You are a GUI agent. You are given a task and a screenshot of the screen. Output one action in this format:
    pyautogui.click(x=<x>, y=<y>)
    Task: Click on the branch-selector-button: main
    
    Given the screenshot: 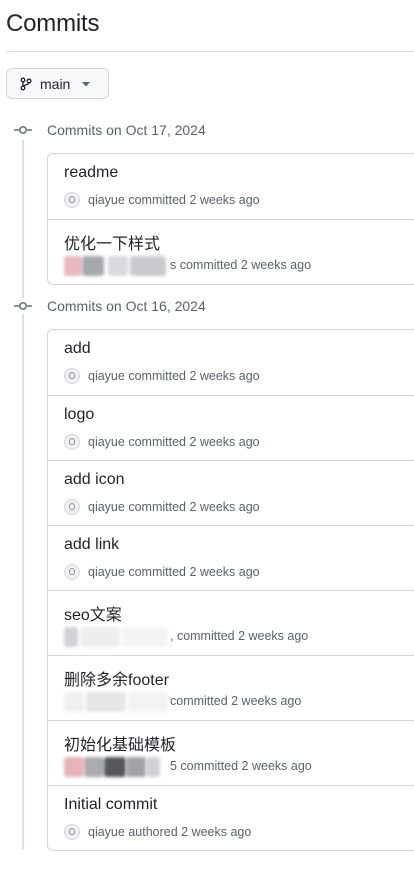 What is the action you would take?
    pyautogui.click(x=57, y=83)
    